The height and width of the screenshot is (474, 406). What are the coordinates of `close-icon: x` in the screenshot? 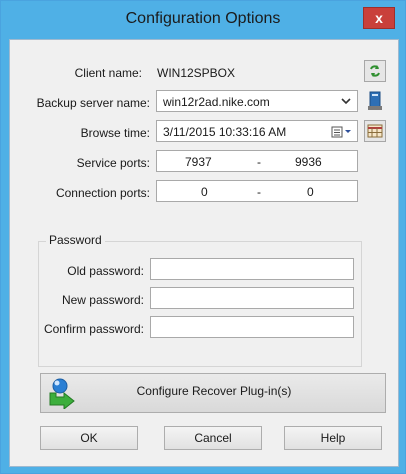 It's located at (379, 18).